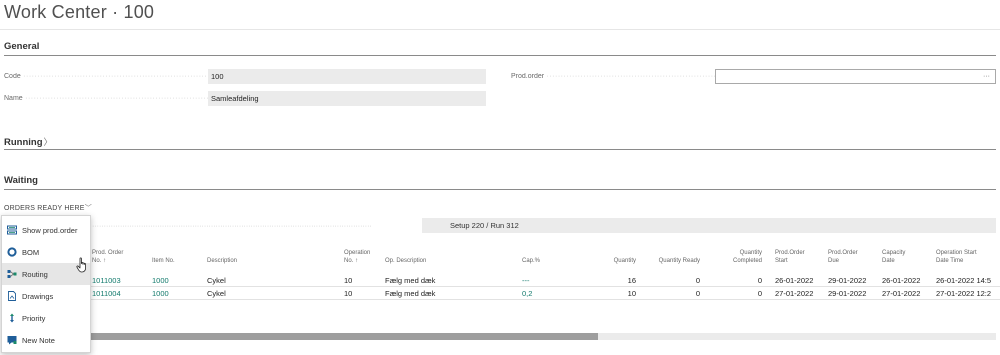 This screenshot has height=355, width=1000. Describe the element at coordinates (222, 261) in the screenshot. I see `col-description: Description` at that location.